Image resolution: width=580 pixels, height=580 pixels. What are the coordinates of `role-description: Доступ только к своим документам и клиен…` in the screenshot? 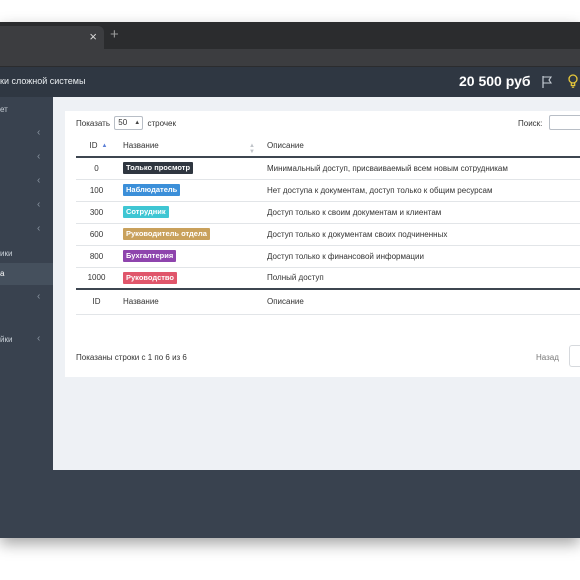 It's located at (420, 211).